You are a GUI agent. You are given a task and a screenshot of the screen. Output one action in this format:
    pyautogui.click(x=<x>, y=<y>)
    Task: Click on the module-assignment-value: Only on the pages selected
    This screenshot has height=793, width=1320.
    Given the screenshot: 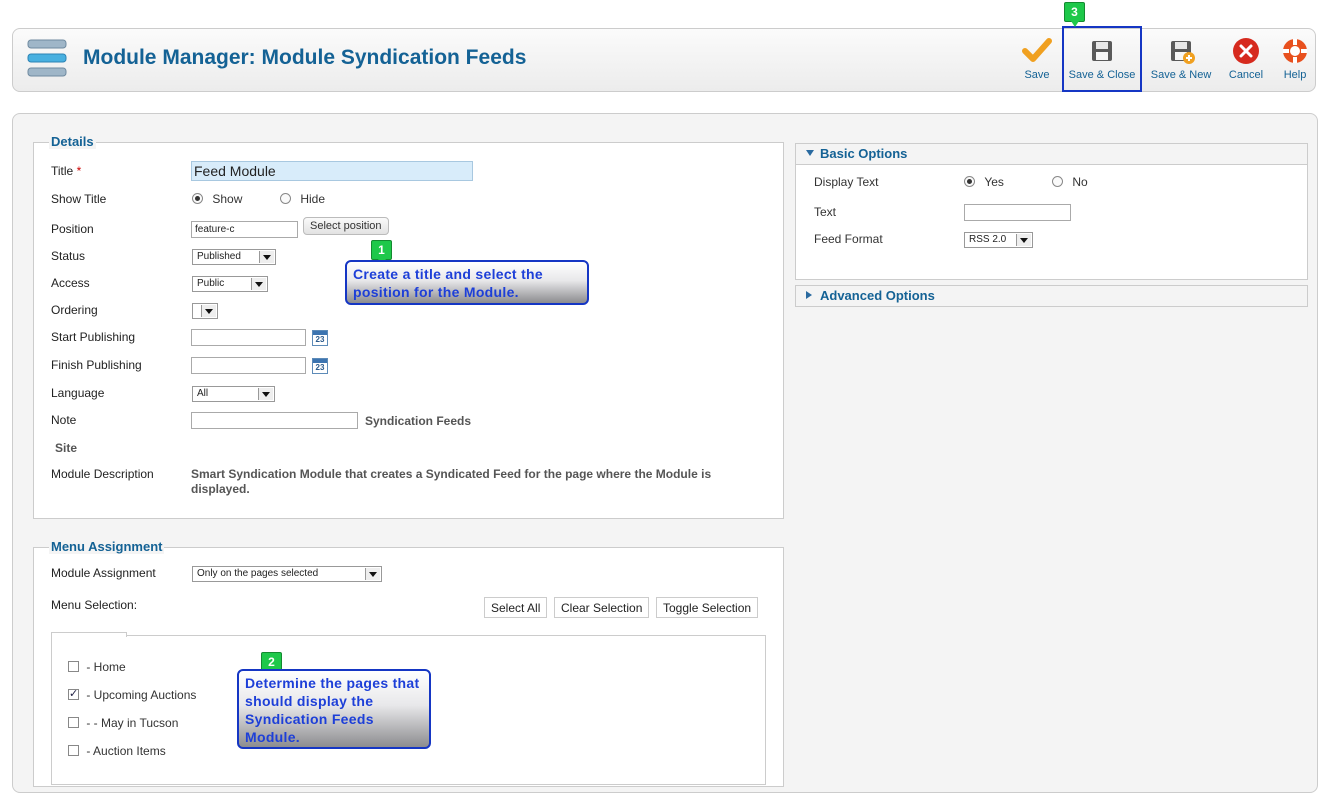 What is the action you would take?
    pyautogui.click(x=258, y=573)
    